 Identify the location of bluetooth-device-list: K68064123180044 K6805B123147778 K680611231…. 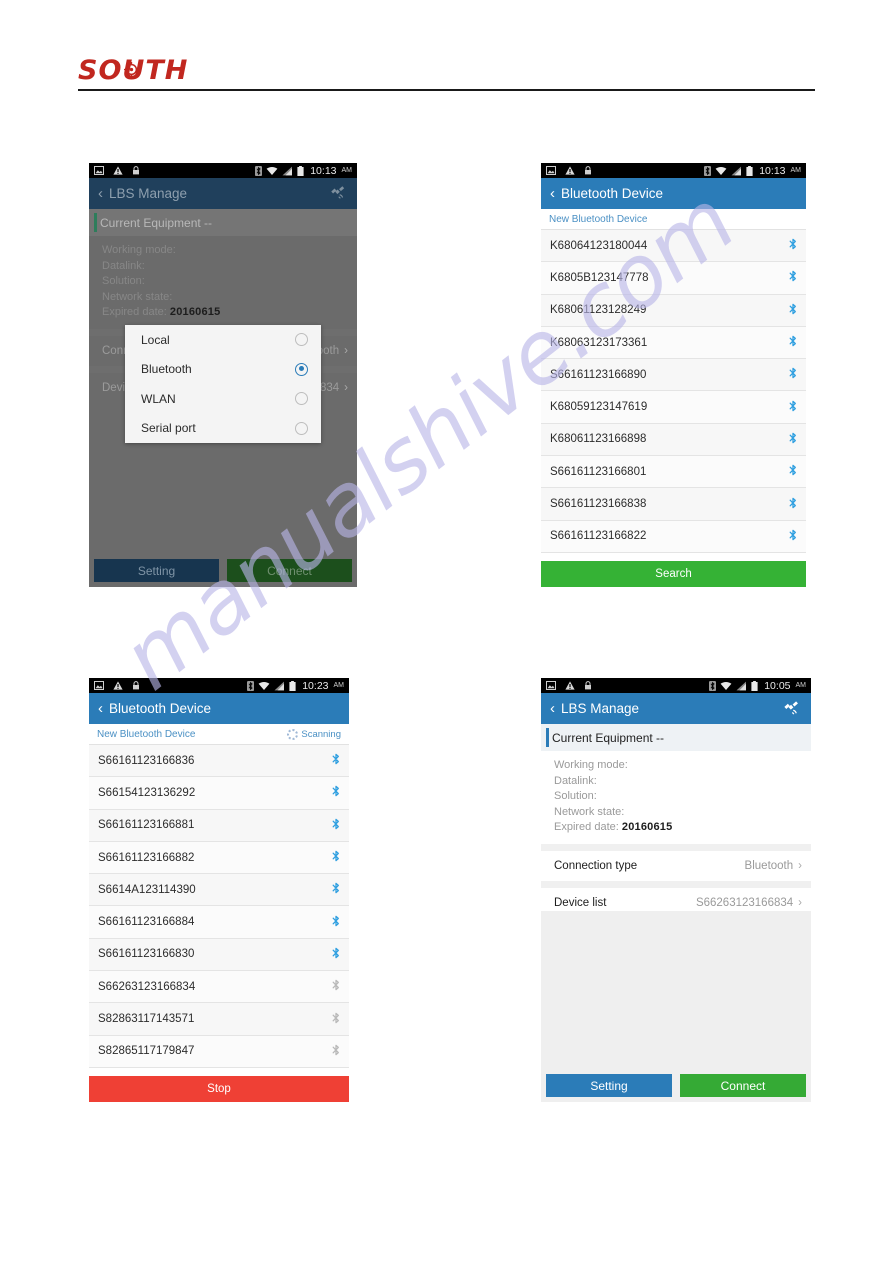
(673, 391).